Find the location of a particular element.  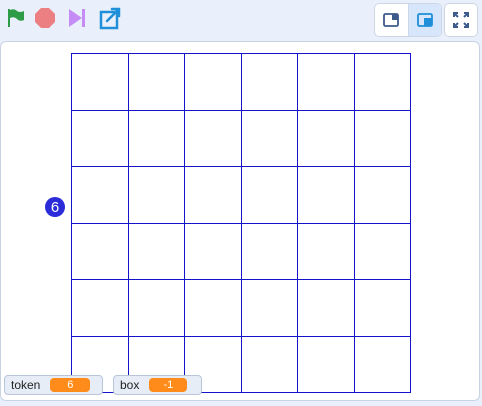

monitor-value: -1 is located at coordinates (168, 385).